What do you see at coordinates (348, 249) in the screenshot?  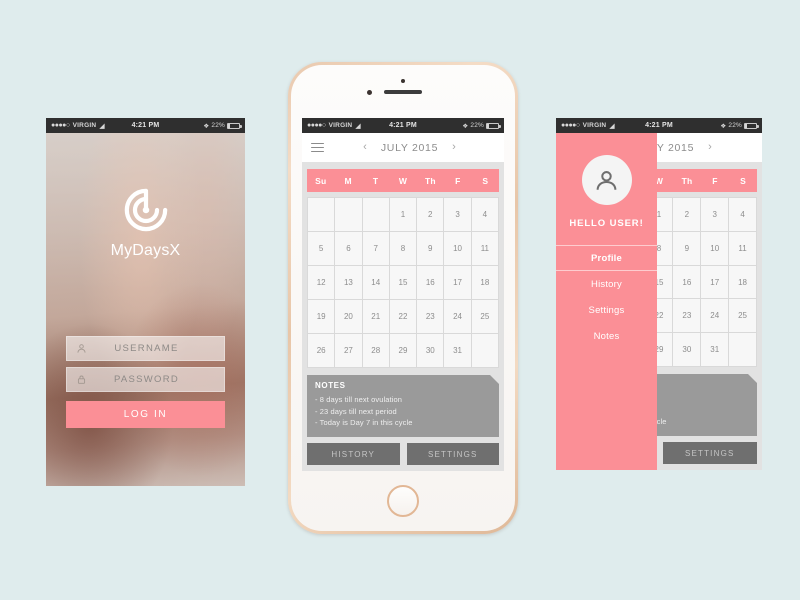 I see `calendar-day-6: 6` at bounding box center [348, 249].